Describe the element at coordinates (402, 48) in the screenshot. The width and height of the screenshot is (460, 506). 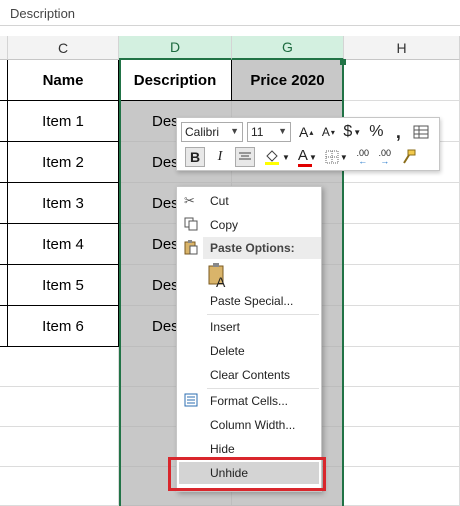
I see `column-header-h: H` at that location.